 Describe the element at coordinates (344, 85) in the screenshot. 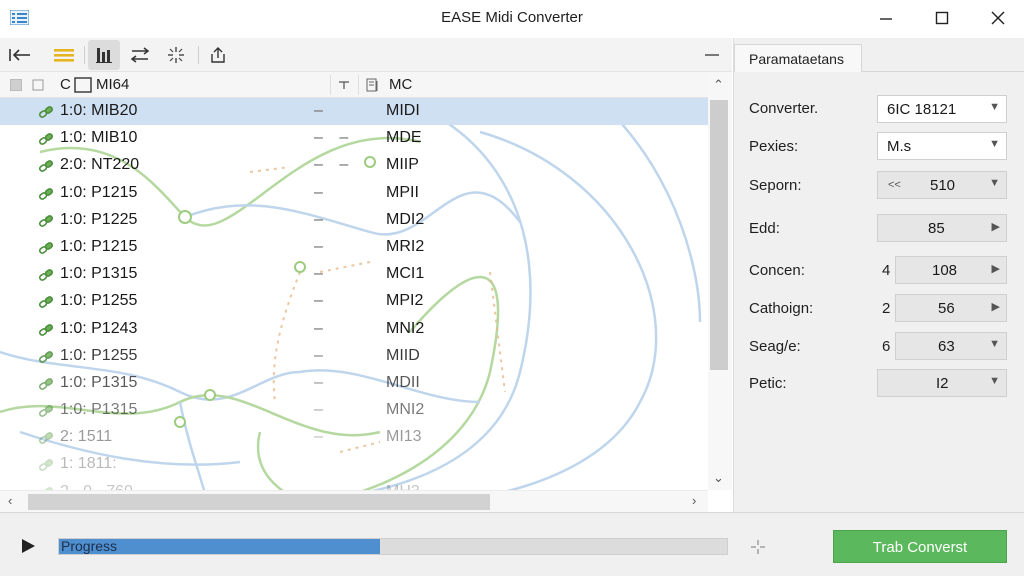

I see `filter-icon` at that location.